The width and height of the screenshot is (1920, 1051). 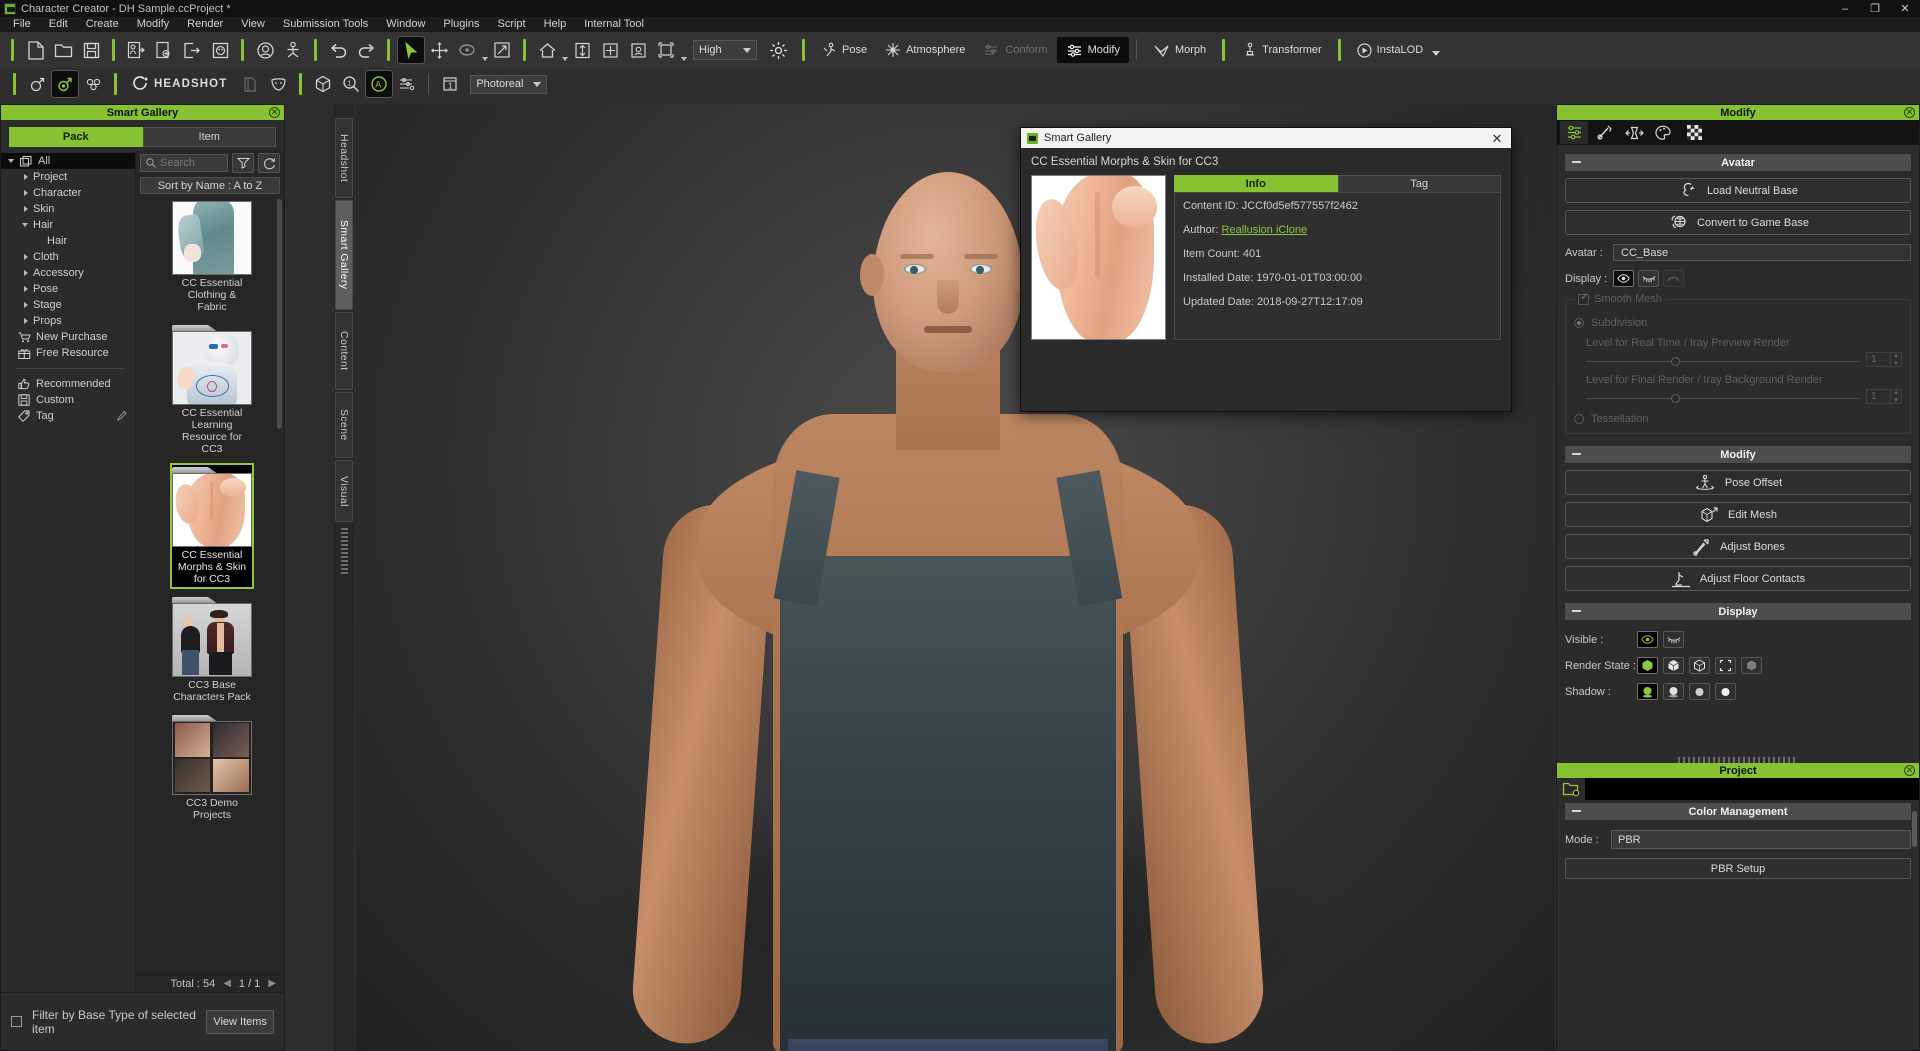 What do you see at coordinates (68, 225) in the screenshot?
I see `sidebar-item-hair: Hair` at bounding box center [68, 225].